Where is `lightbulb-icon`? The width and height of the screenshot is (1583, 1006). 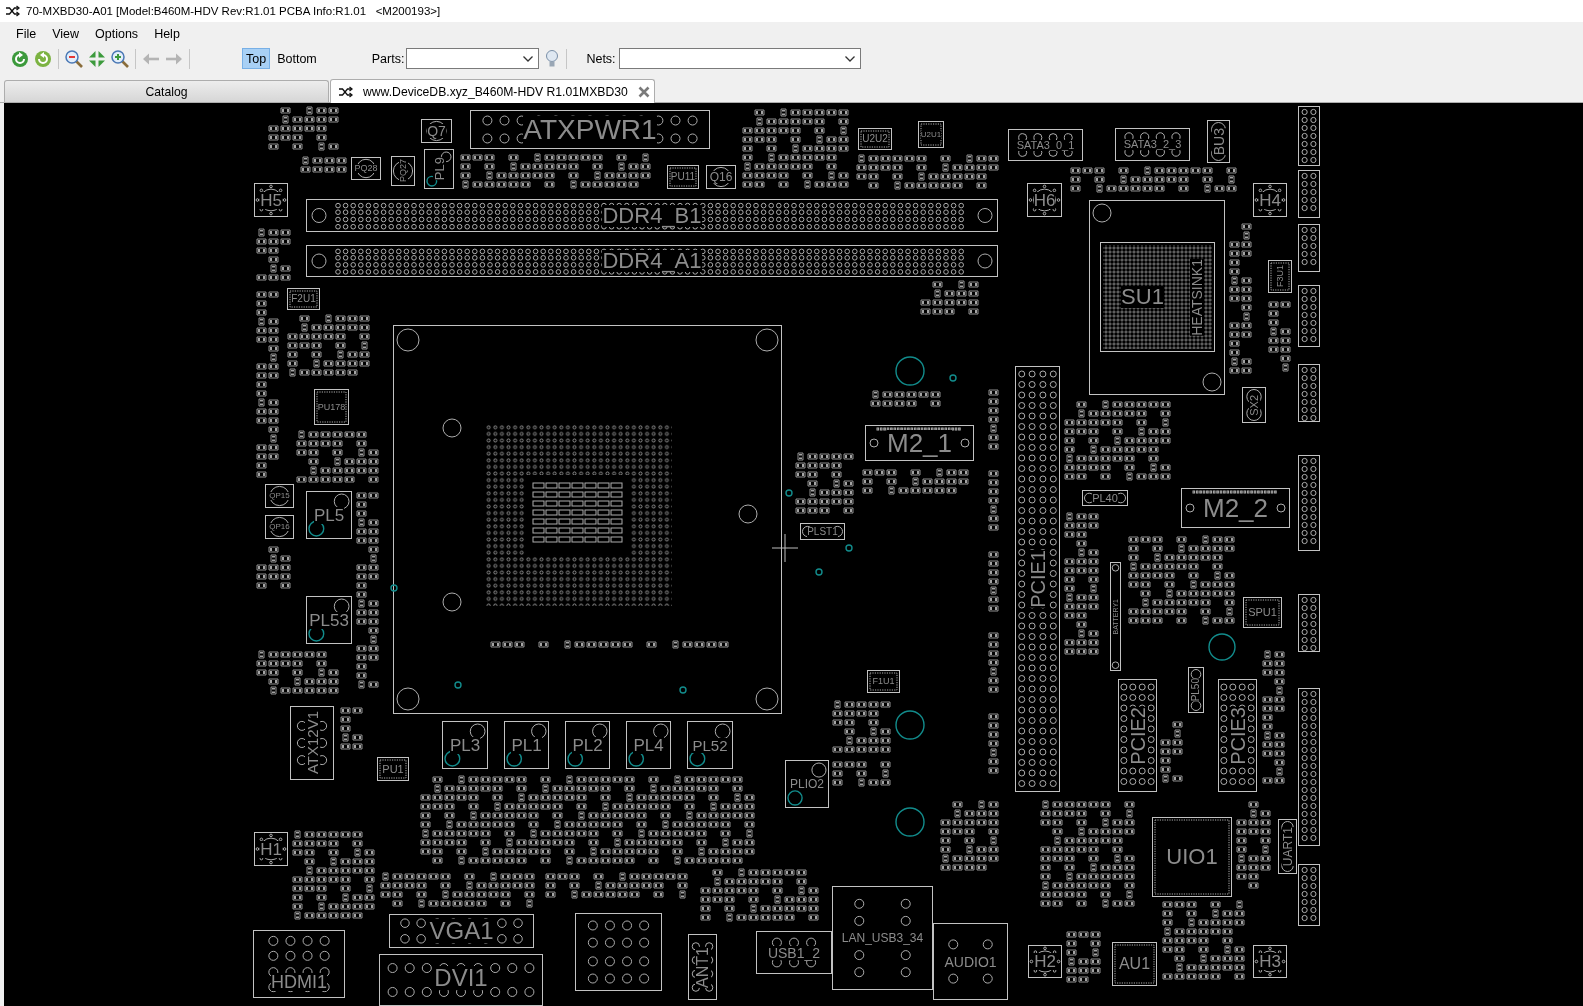 lightbulb-icon is located at coordinates (552, 58).